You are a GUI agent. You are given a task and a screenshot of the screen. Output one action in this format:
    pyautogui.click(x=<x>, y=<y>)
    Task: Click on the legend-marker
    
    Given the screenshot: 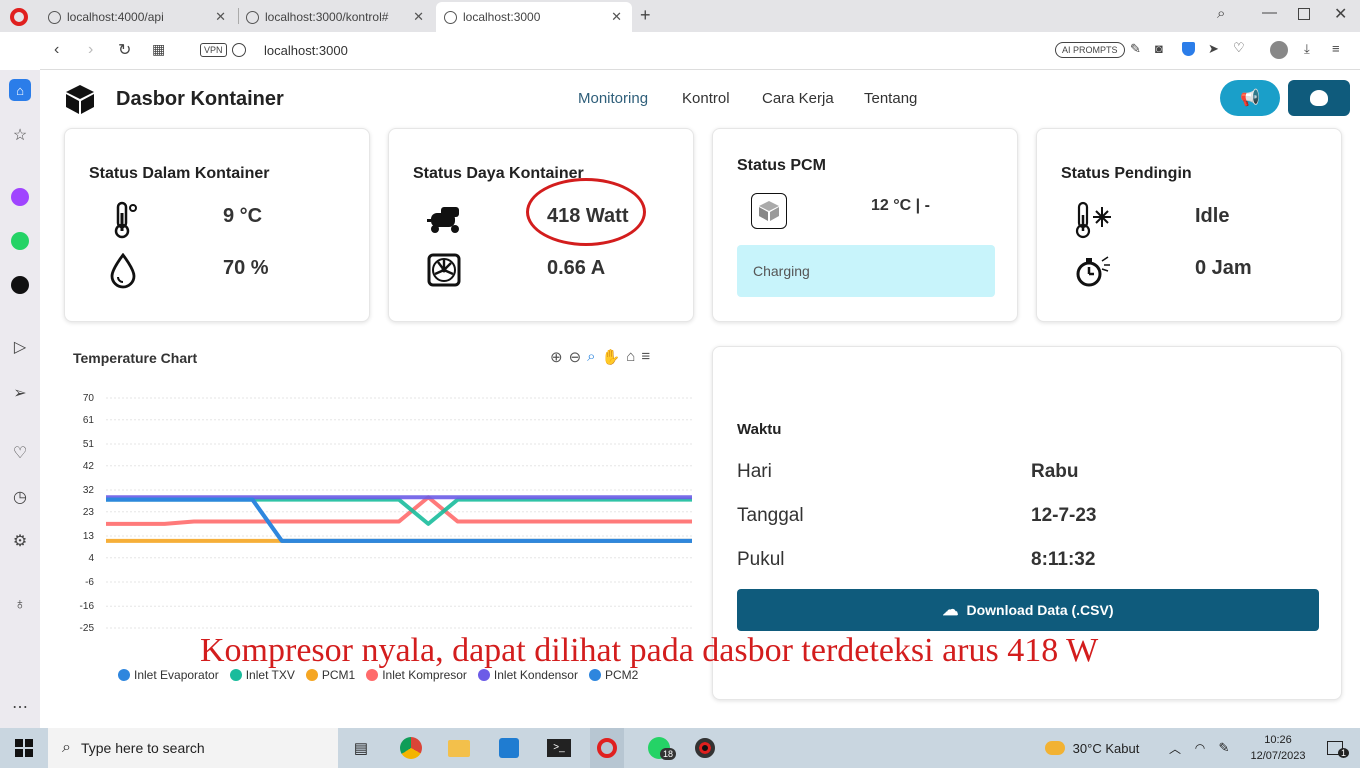 What is the action you would take?
    pyautogui.click(x=124, y=675)
    